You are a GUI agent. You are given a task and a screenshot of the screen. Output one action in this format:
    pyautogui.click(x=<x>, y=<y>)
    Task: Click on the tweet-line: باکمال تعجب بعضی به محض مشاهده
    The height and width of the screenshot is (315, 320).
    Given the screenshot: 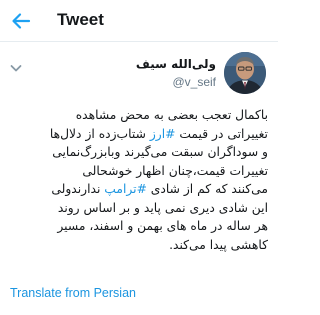 What is the action you would take?
    pyautogui.click(x=139, y=115)
    